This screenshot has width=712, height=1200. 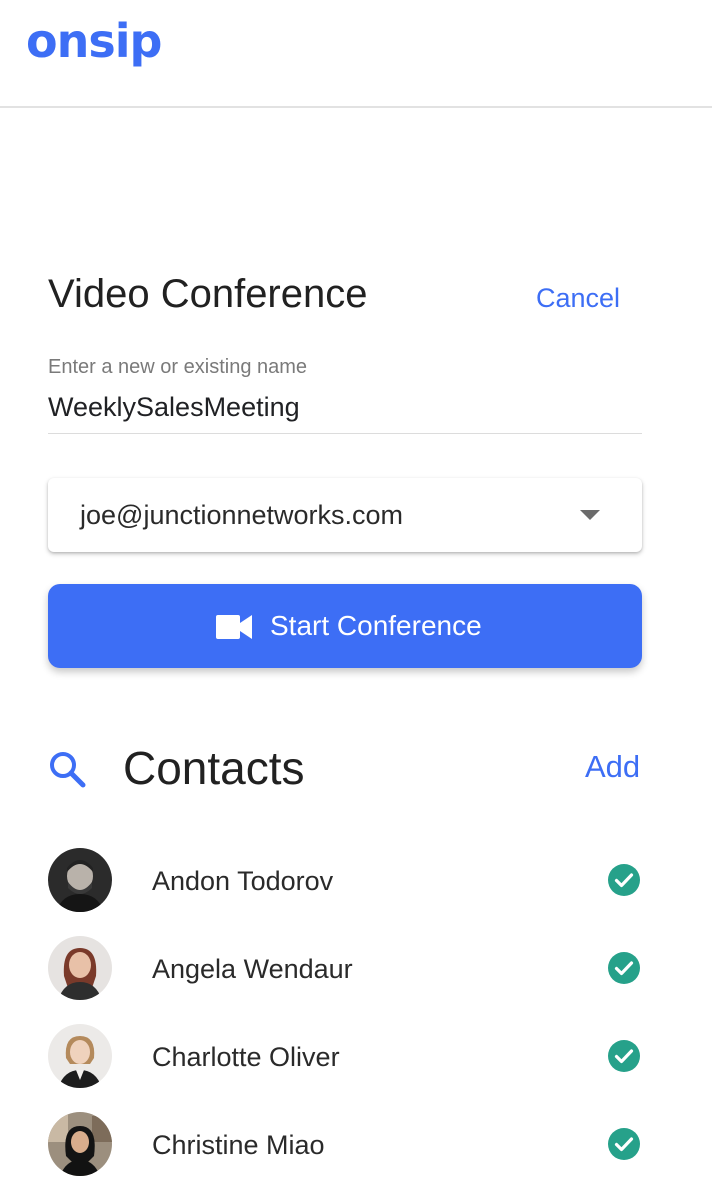 I want to click on start-conference-button: Start Conference, so click(x=345, y=626).